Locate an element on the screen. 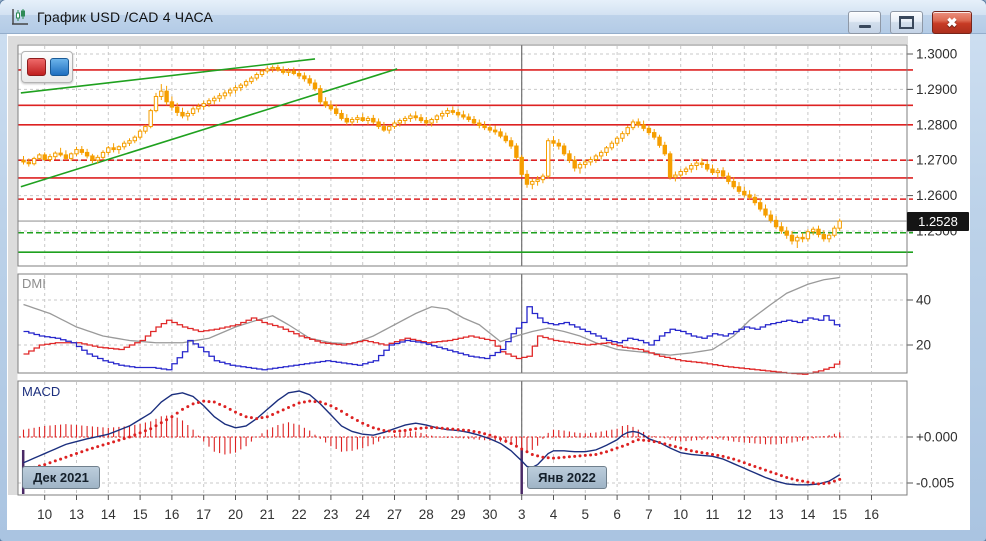 The height and width of the screenshot is (541, 986). time-tick-label: 30 is located at coordinates (489, 514).